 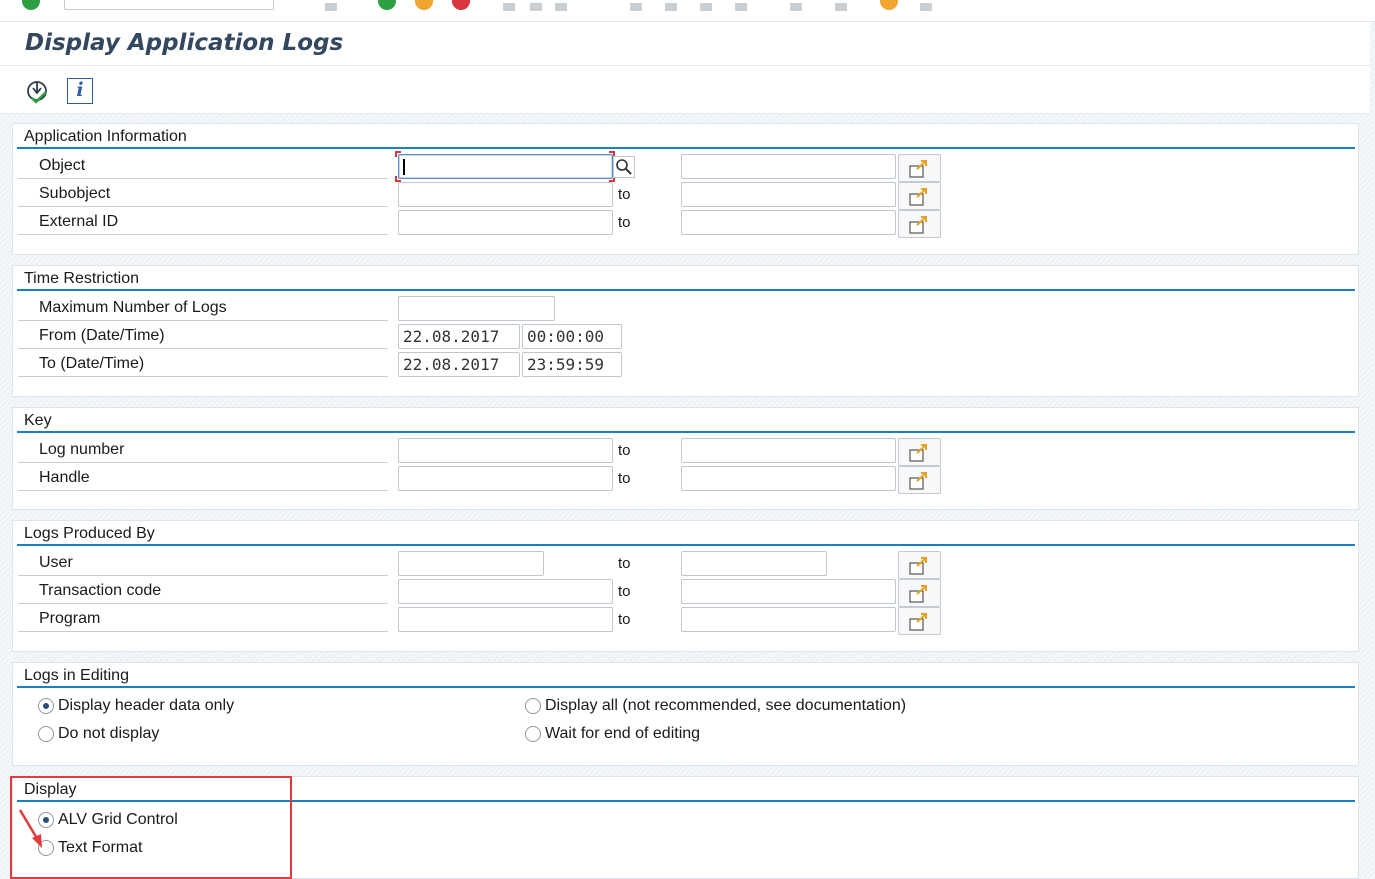 I want to click on program-label: Program, so click(x=203, y=619).